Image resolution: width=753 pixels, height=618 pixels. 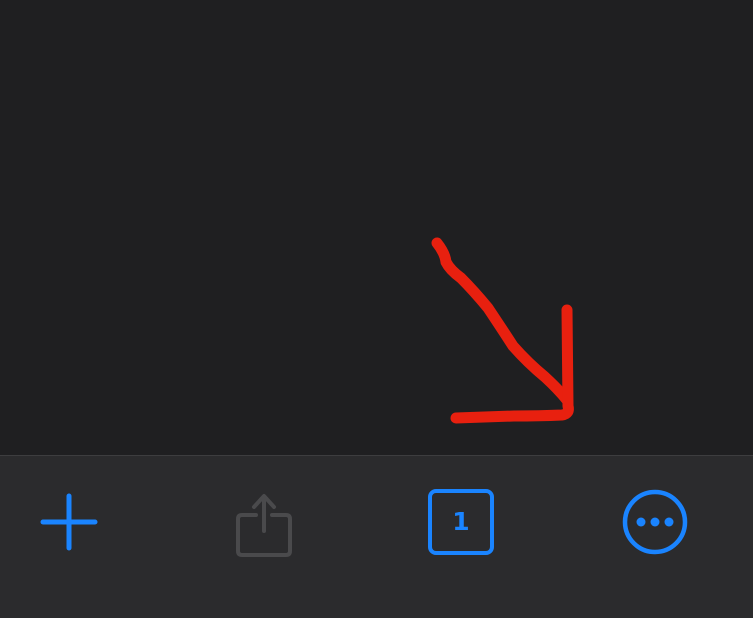 I want to click on tab-count: 1, so click(x=461, y=521).